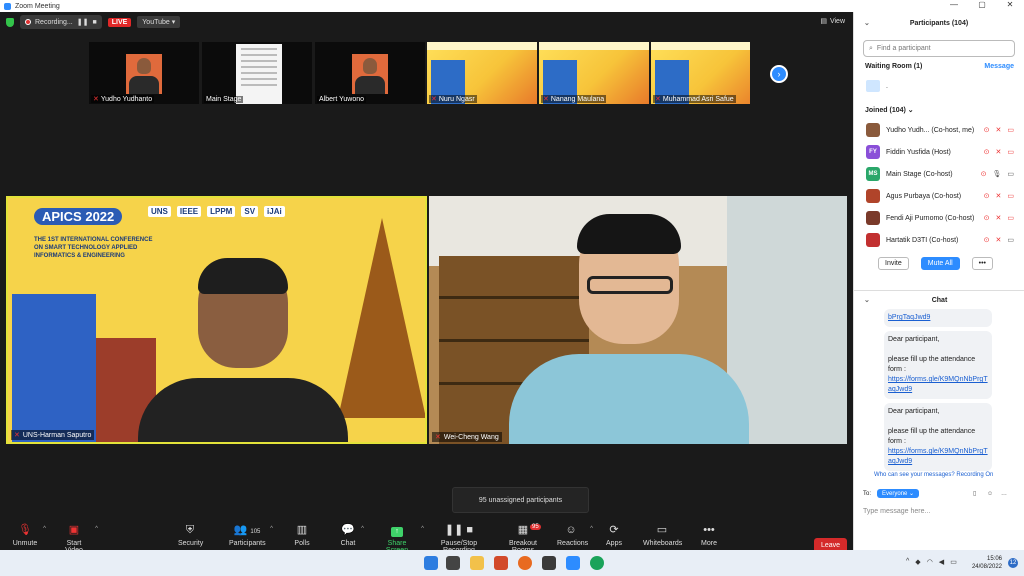 This screenshot has height=576, width=1024. I want to click on more-button: ••• More, so click(709, 535).